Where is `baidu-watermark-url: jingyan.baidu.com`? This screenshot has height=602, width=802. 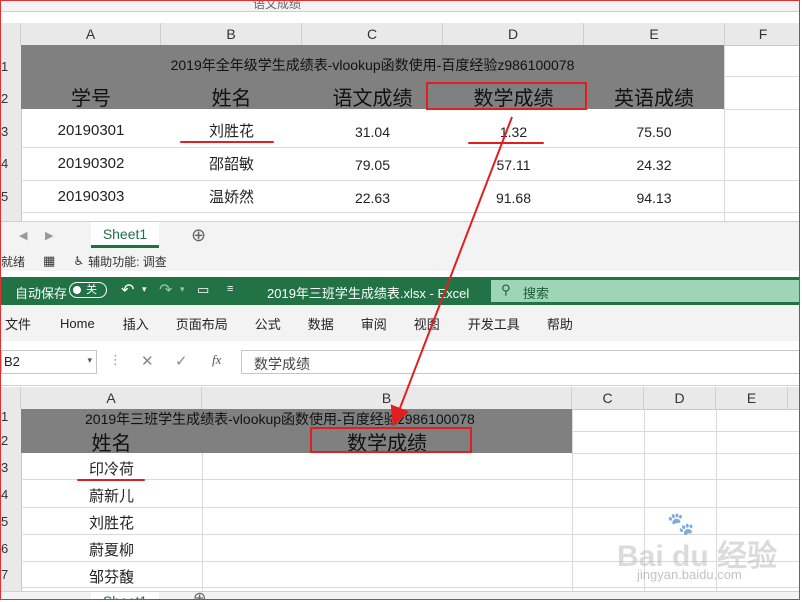 baidu-watermark-url: jingyan.baidu.com is located at coordinates (689, 574).